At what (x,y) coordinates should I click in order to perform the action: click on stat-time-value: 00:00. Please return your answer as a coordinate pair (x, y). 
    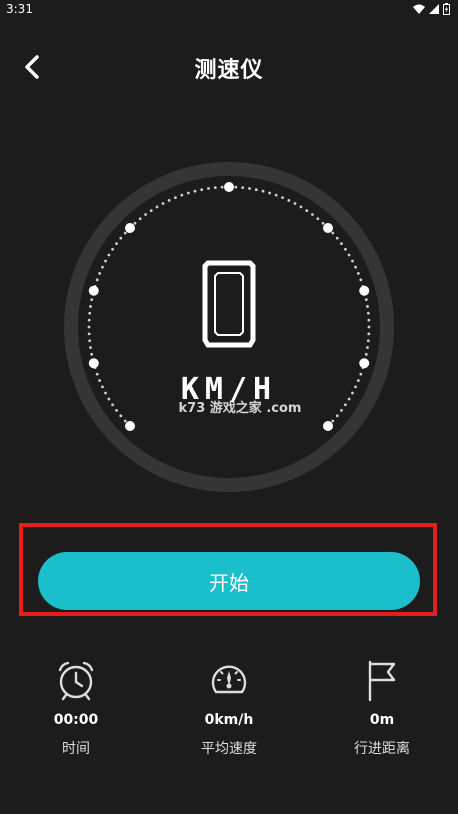
    Looking at the image, I should click on (76, 720).